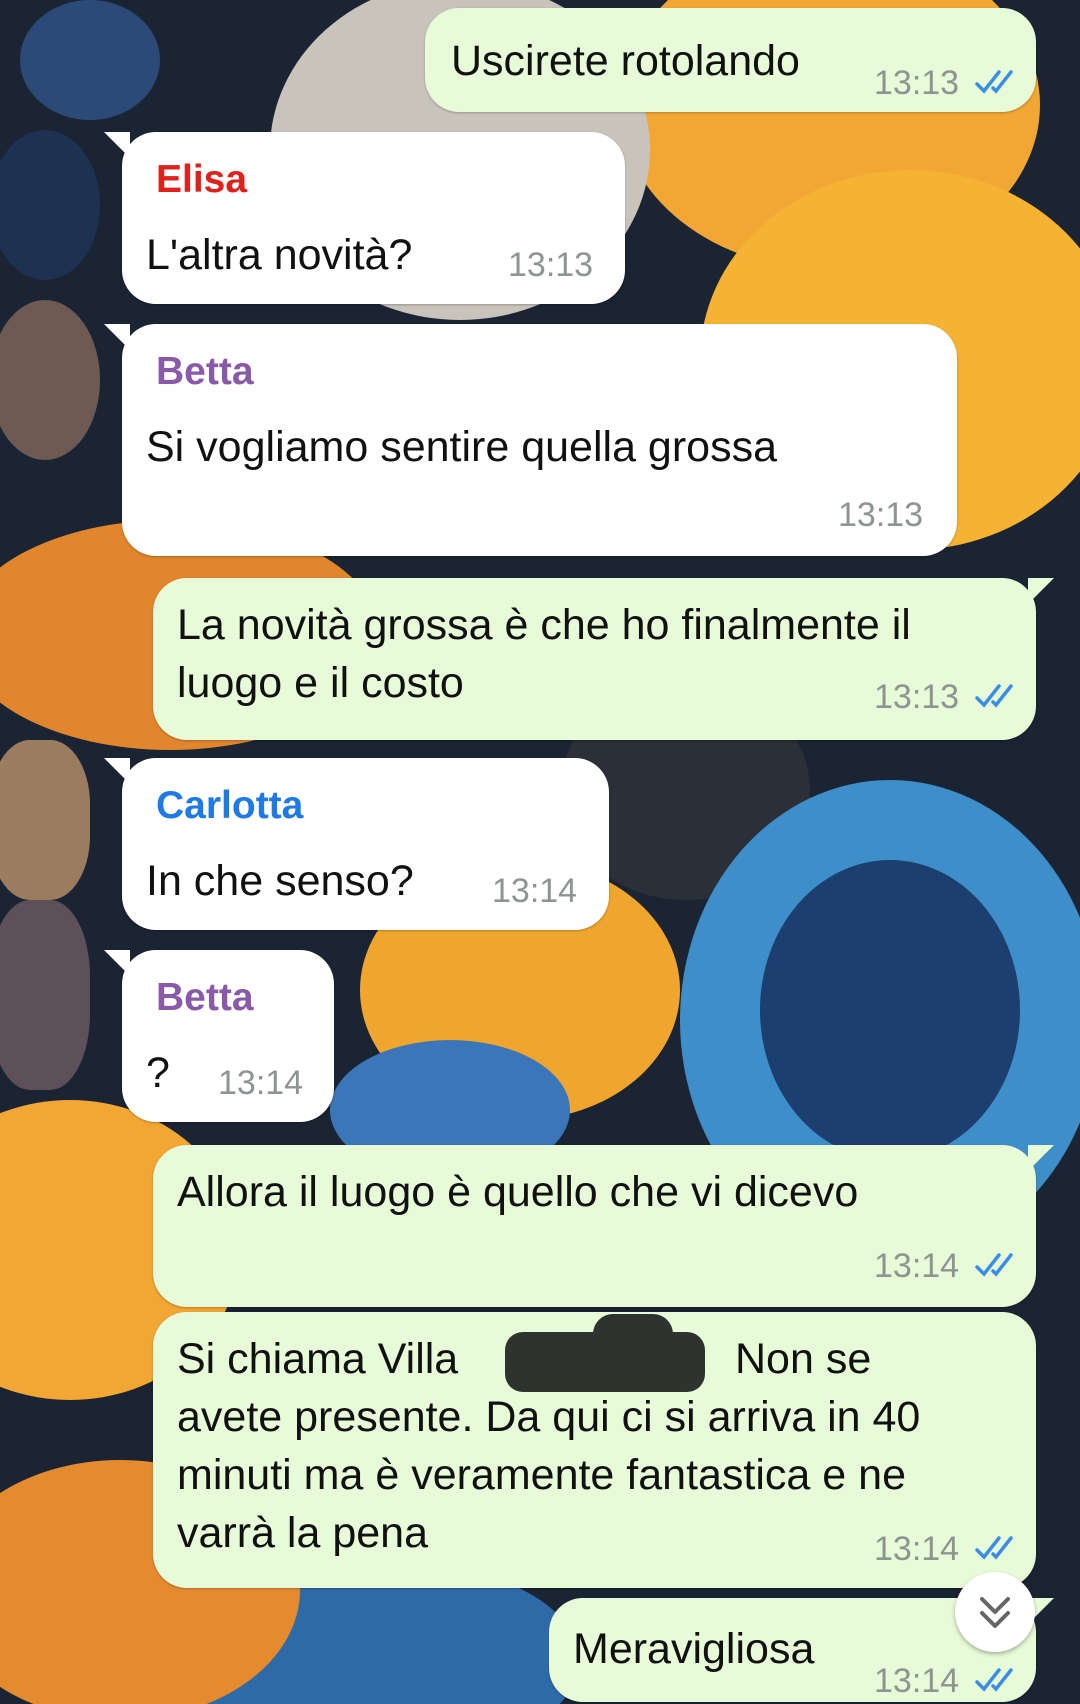 Image resolution: width=1080 pixels, height=1704 pixels. Describe the element at coordinates (302, 1533) in the screenshot. I see `message-text: varrà la pena` at that location.